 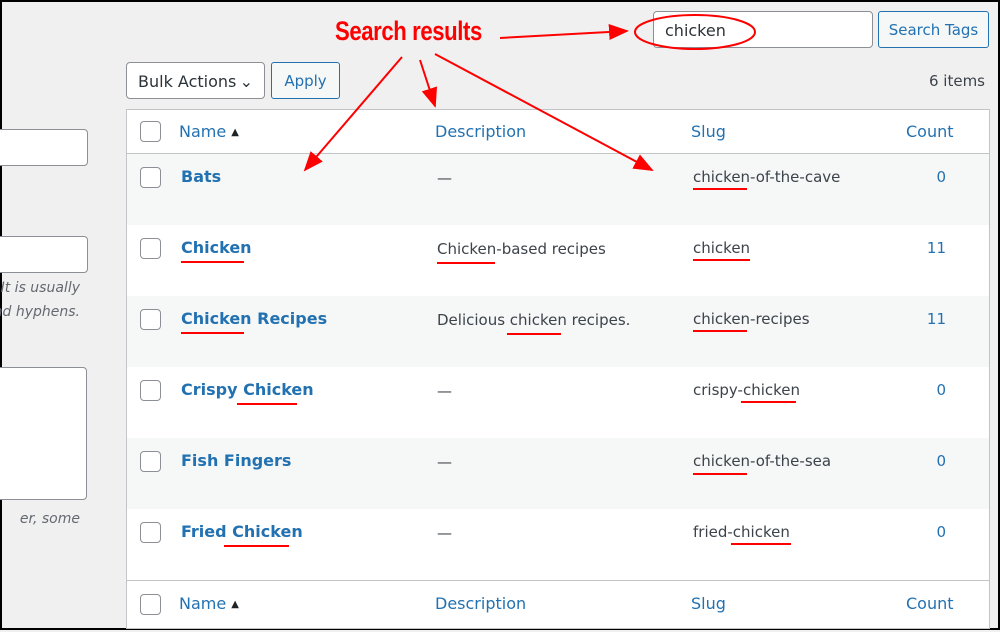 What do you see at coordinates (695, 32) in the screenshot?
I see `search-highlight-ellipse` at bounding box center [695, 32].